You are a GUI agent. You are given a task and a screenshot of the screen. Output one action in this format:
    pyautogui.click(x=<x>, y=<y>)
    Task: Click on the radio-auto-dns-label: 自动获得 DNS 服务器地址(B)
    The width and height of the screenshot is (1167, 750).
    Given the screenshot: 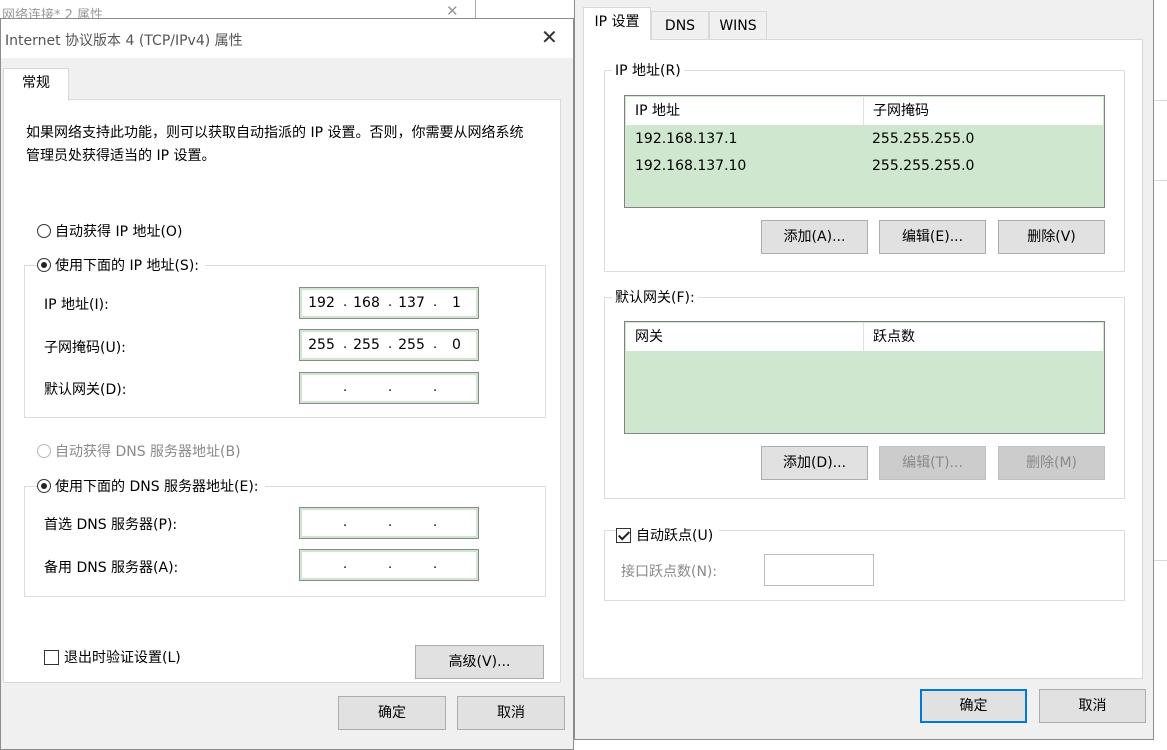 What is the action you would take?
    pyautogui.click(x=148, y=452)
    